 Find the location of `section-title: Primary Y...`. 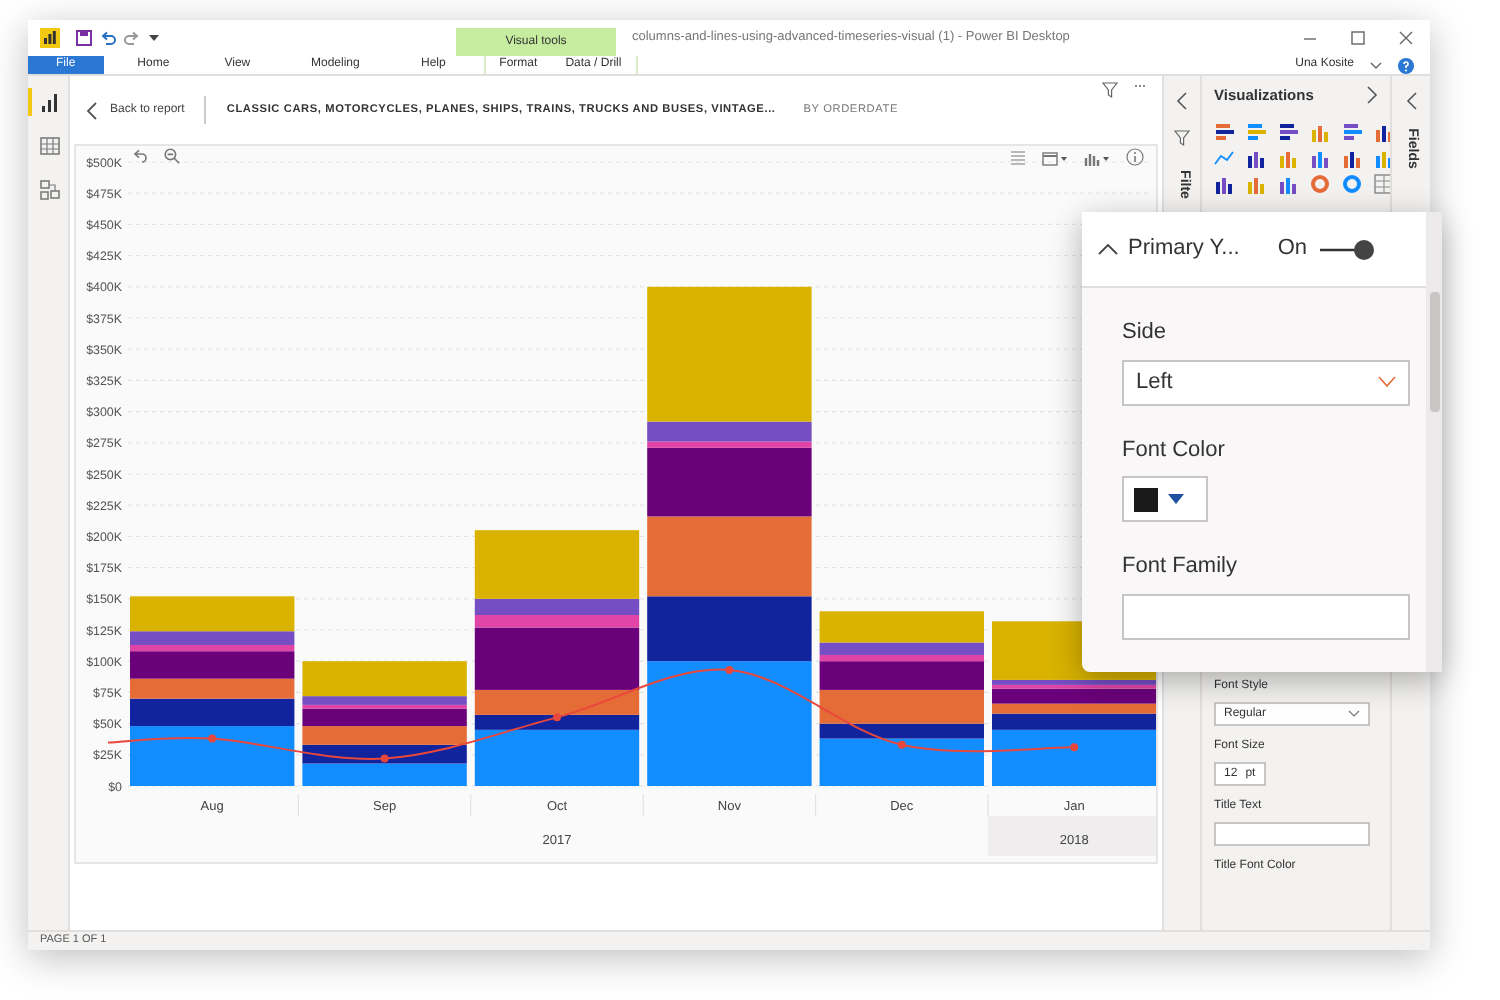

section-title: Primary Y... is located at coordinates (1184, 249).